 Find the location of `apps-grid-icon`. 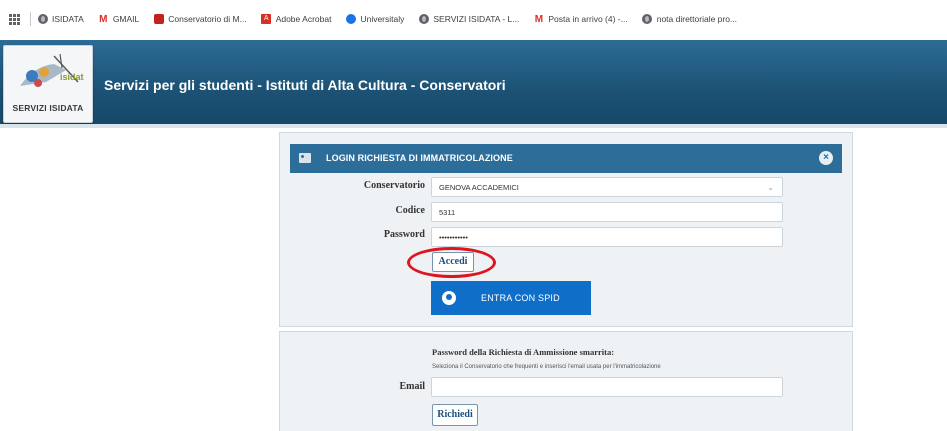

apps-grid-icon is located at coordinates (14, 19).